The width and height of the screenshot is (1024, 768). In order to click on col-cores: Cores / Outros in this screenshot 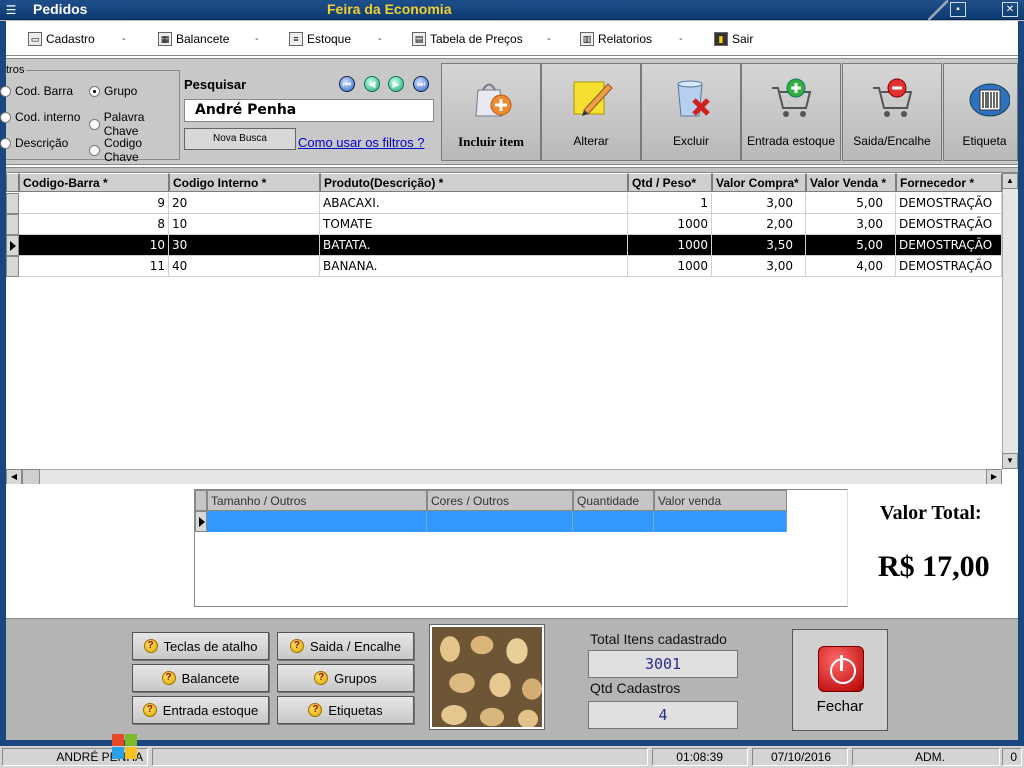, I will do `click(500, 500)`.